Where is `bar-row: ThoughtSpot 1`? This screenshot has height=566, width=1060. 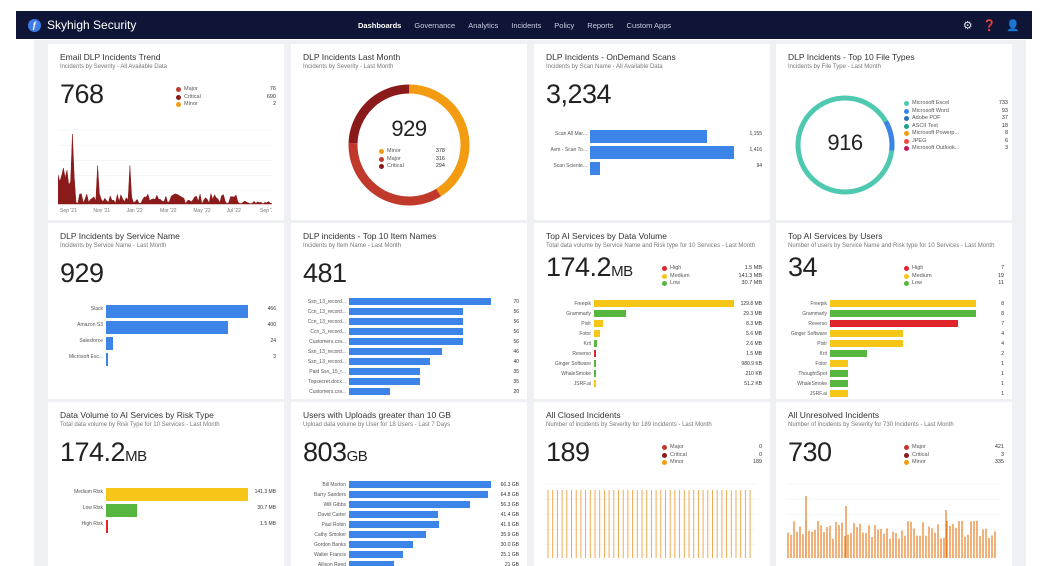
bar-row: ThoughtSpot 1 is located at coordinates (892, 373).